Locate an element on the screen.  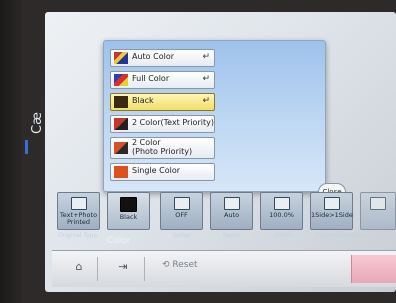
tile-label: Black is located at coordinates (128, 217).